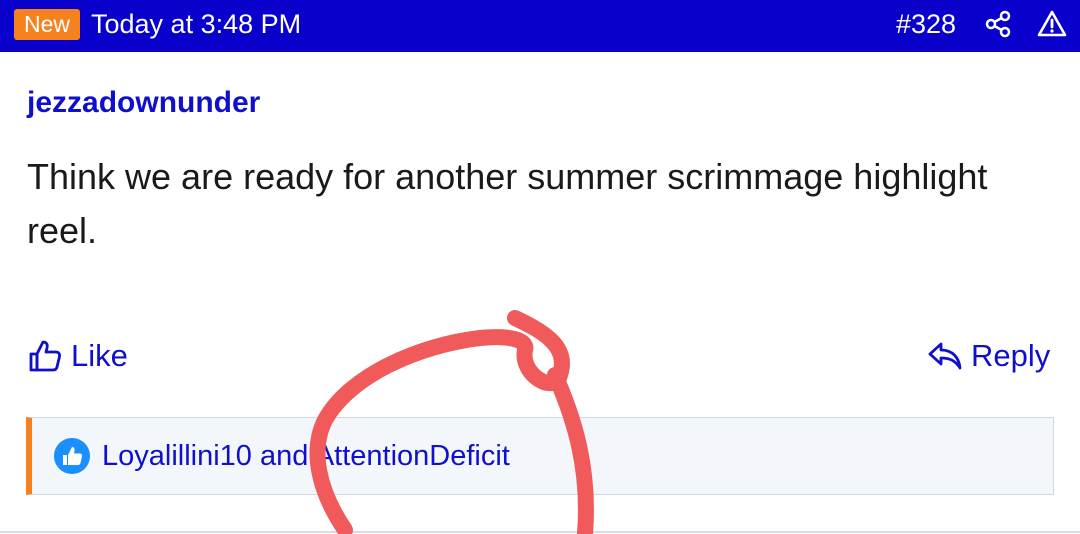  Describe the element at coordinates (99, 355) in the screenshot. I see `like-label: Like` at that location.